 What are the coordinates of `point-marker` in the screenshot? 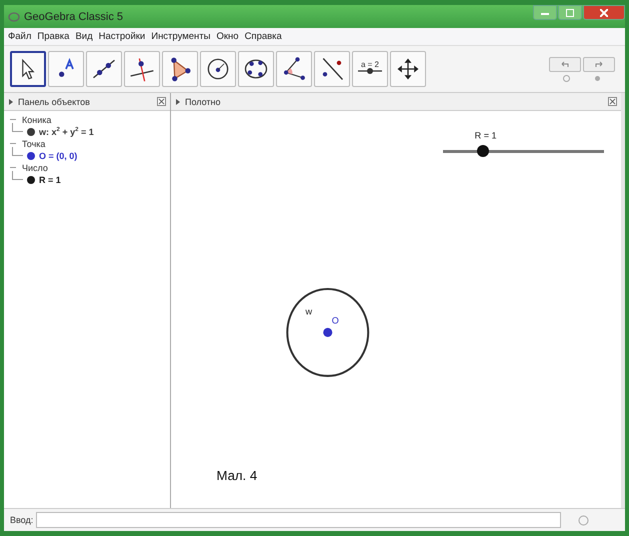 It's located at (327, 332).